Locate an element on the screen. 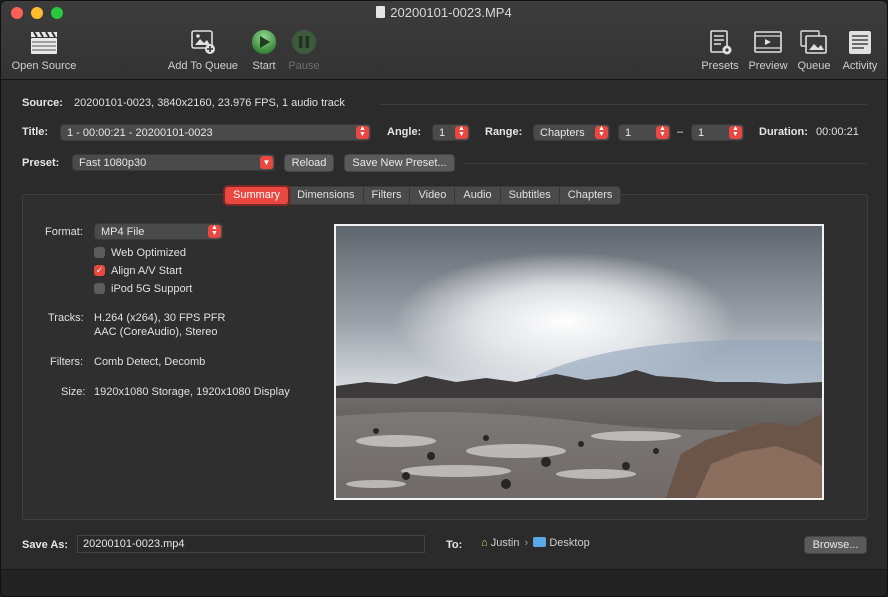 The width and height of the screenshot is (888, 597). clapperboard-icon is located at coordinates (44, 42).